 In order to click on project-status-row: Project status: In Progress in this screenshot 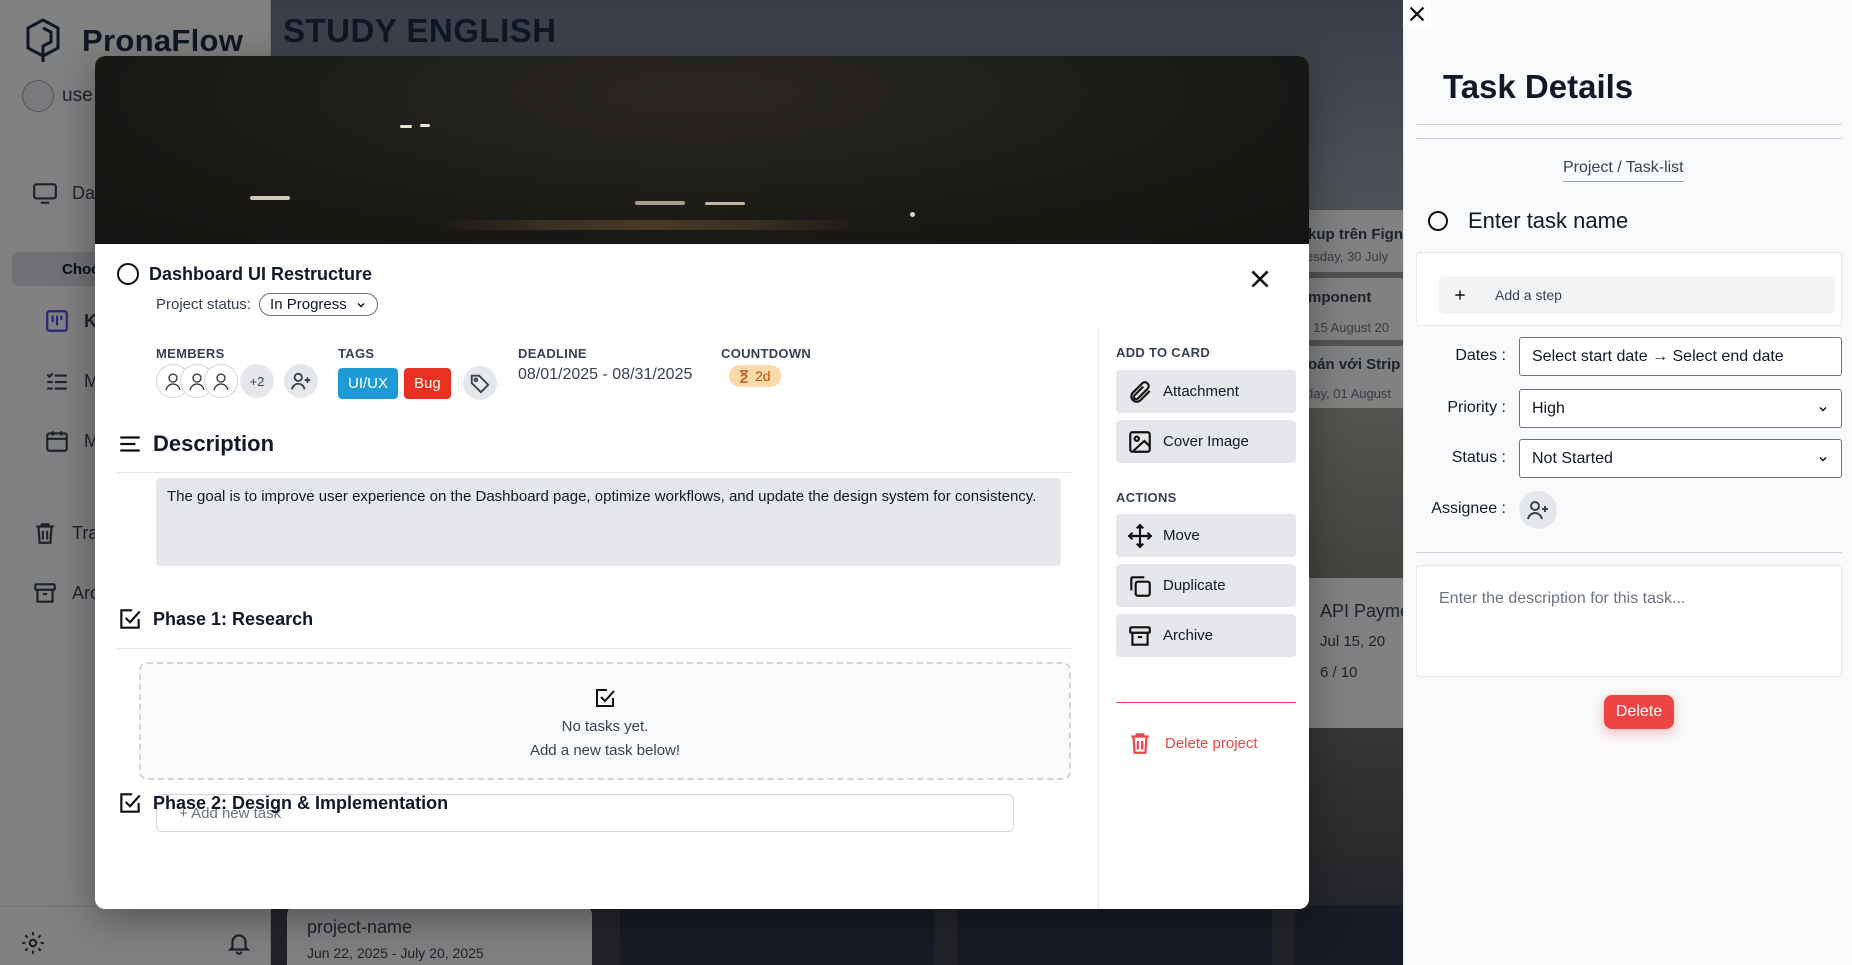, I will do `click(267, 304)`.